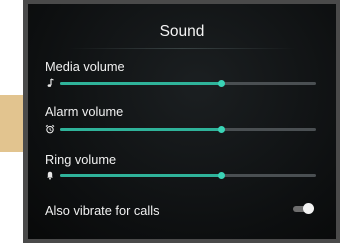  What do you see at coordinates (81, 159) in the screenshot?
I see `ring-volume-label: Ring volume` at bounding box center [81, 159].